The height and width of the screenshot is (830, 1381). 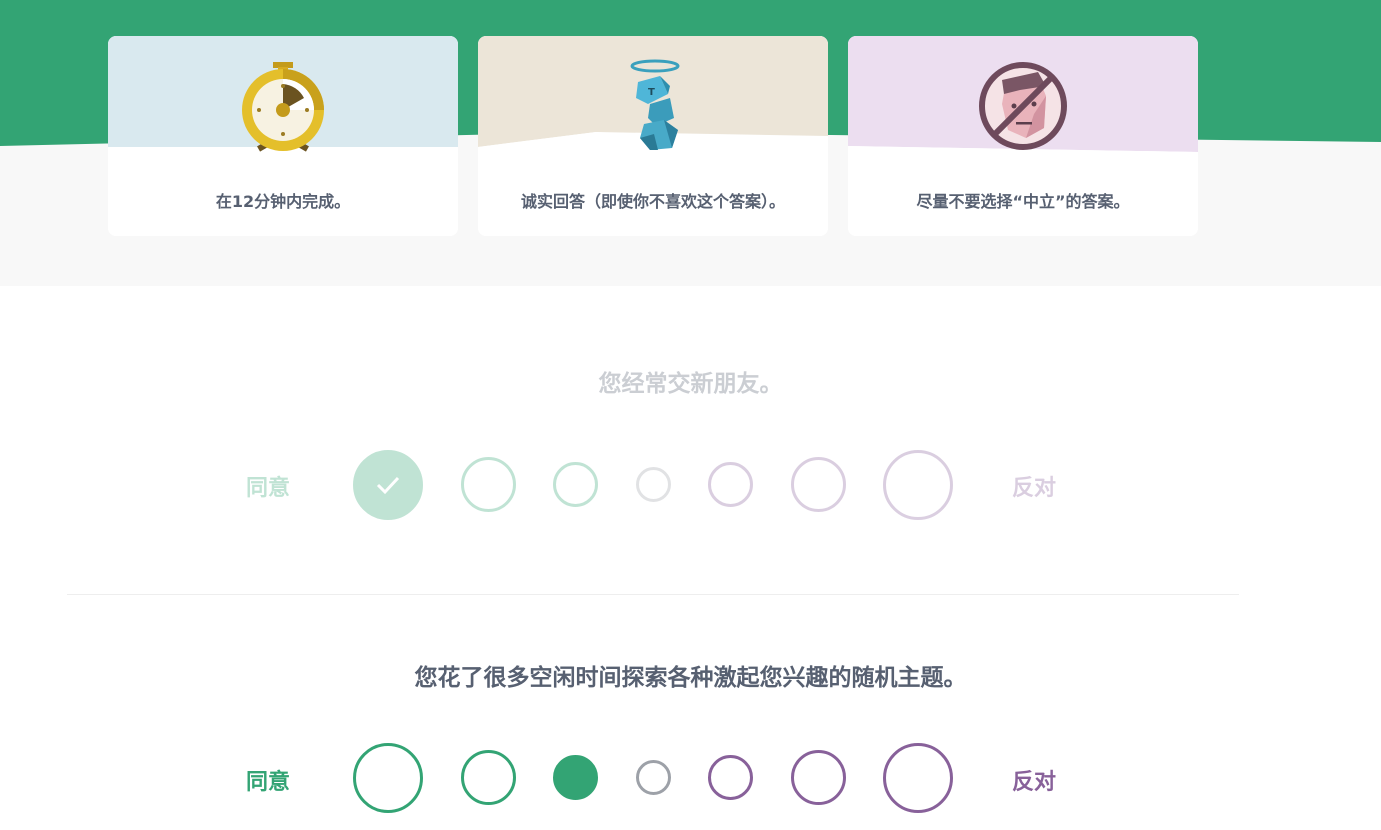 I want to click on tip-card-no-neutral: 尽量不要选择“中立”的答案。, so click(x=1023, y=136).